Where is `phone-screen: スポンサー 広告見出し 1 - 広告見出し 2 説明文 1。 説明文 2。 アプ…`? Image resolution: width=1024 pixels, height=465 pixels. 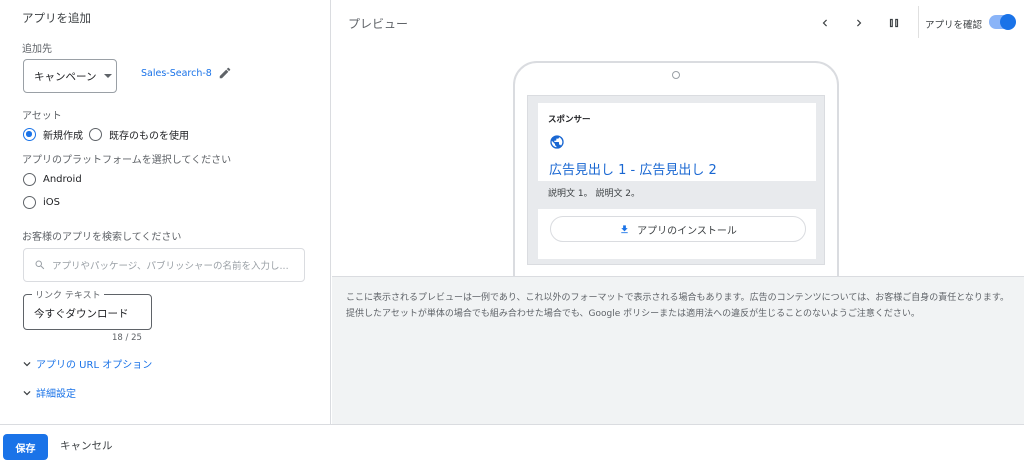 phone-screen: スポンサー 広告見出し 1 - 広告見出し 2 説明文 1。 説明文 2。 アプ… is located at coordinates (676, 180).